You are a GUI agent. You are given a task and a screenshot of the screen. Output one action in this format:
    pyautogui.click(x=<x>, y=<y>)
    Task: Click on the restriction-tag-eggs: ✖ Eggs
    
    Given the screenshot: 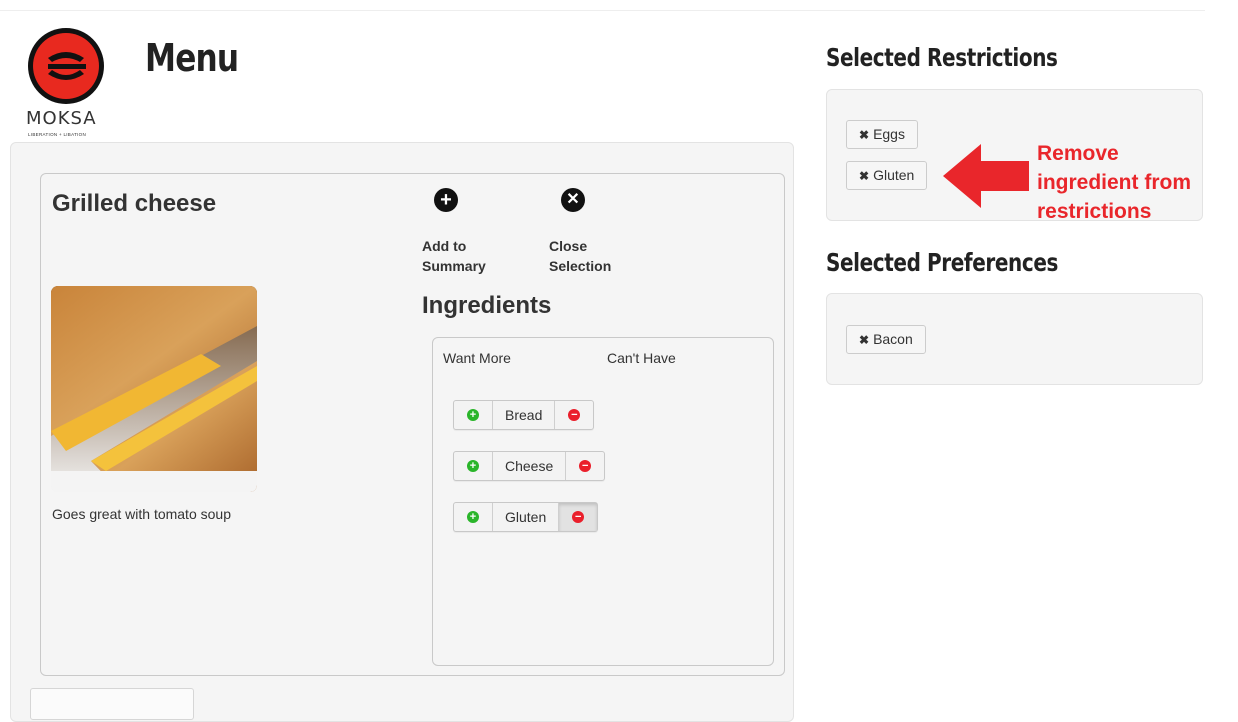 What is the action you would take?
    pyautogui.click(x=882, y=134)
    